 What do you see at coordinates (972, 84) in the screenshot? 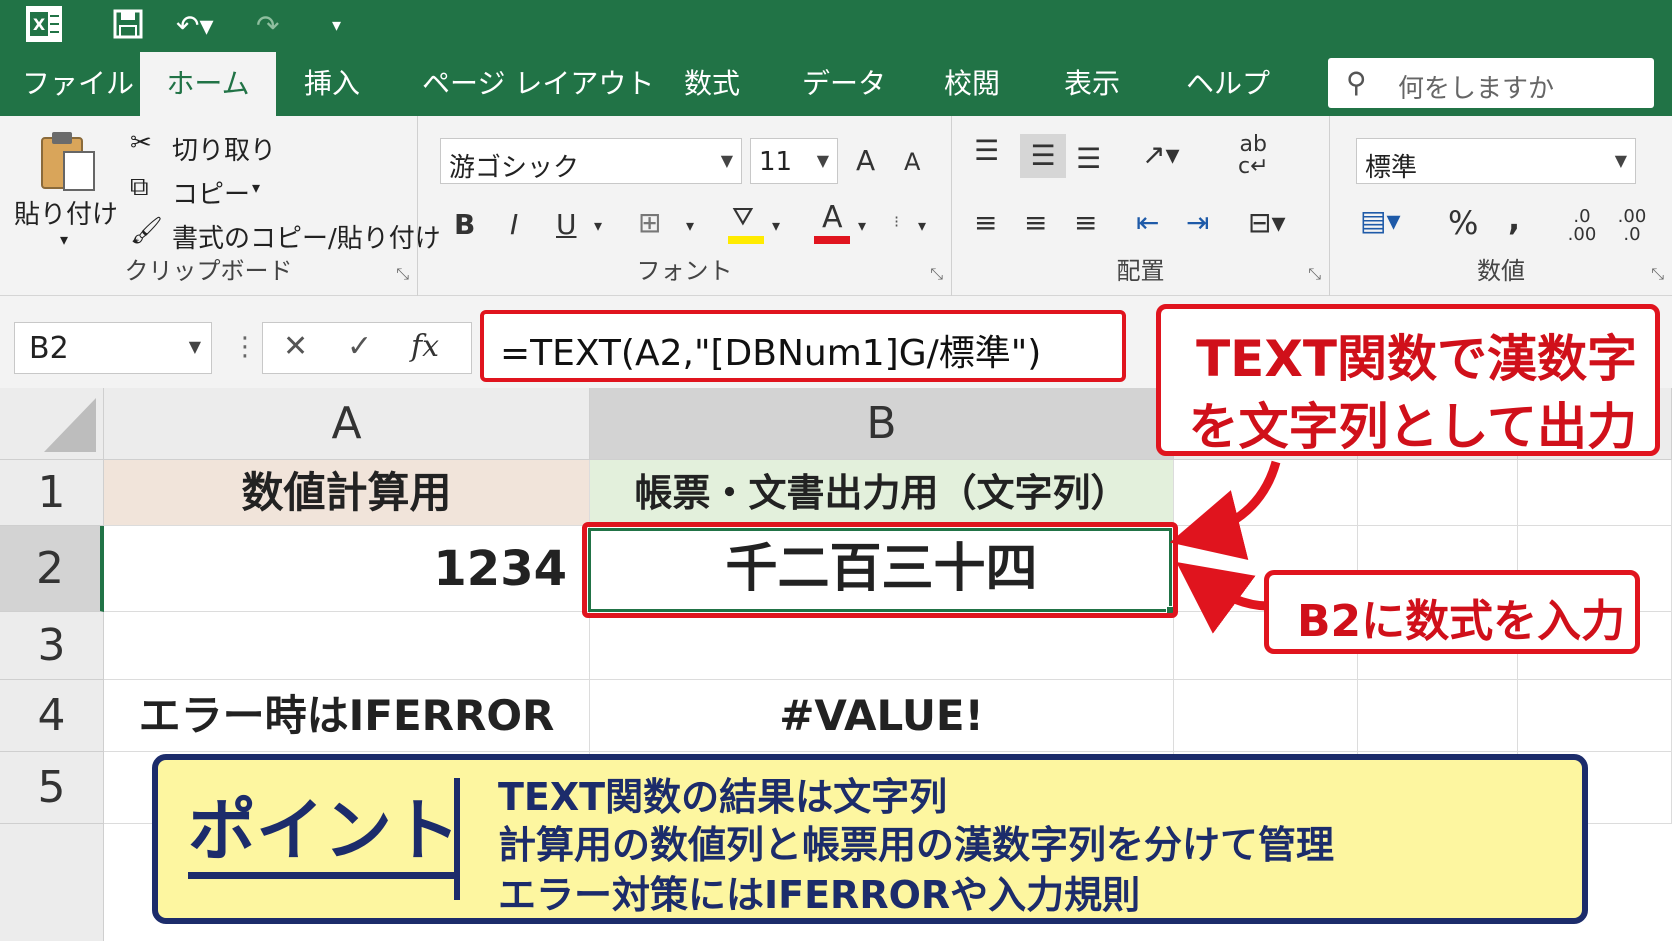
I see `tab-review: 校閲` at bounding box center [972, 84].